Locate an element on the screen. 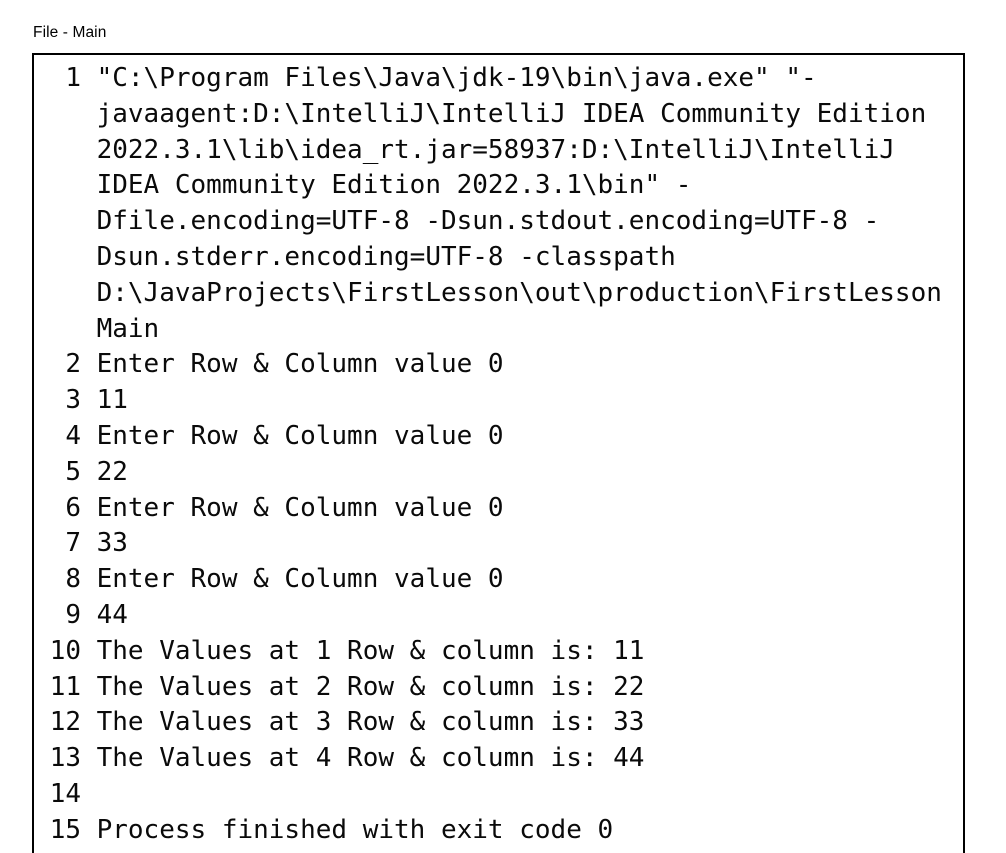 The width and height of the screenshot is (1006, 853). line-number: 1 is located at coordinates (73, 78).